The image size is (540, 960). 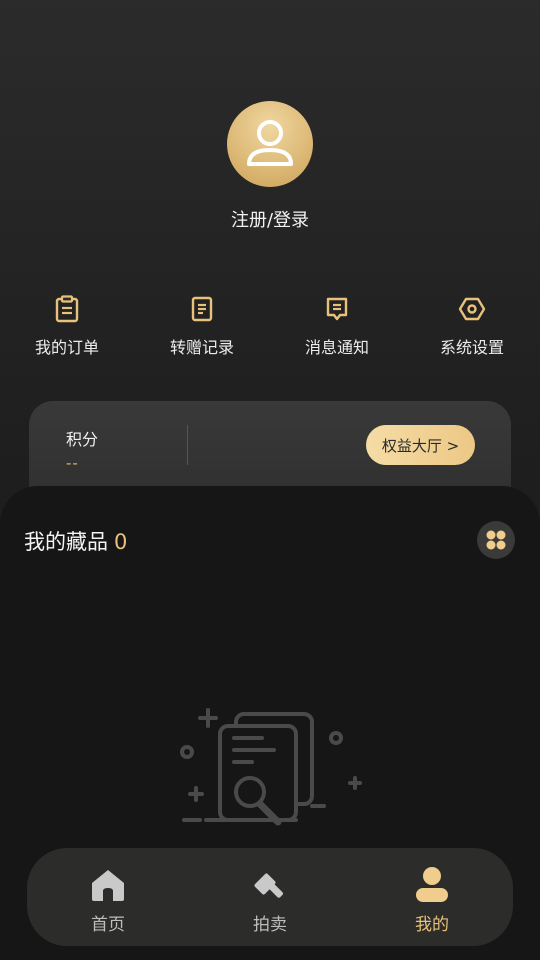 I want to click on collection-title-text: 我的藏品, so click(x=66, y=542).